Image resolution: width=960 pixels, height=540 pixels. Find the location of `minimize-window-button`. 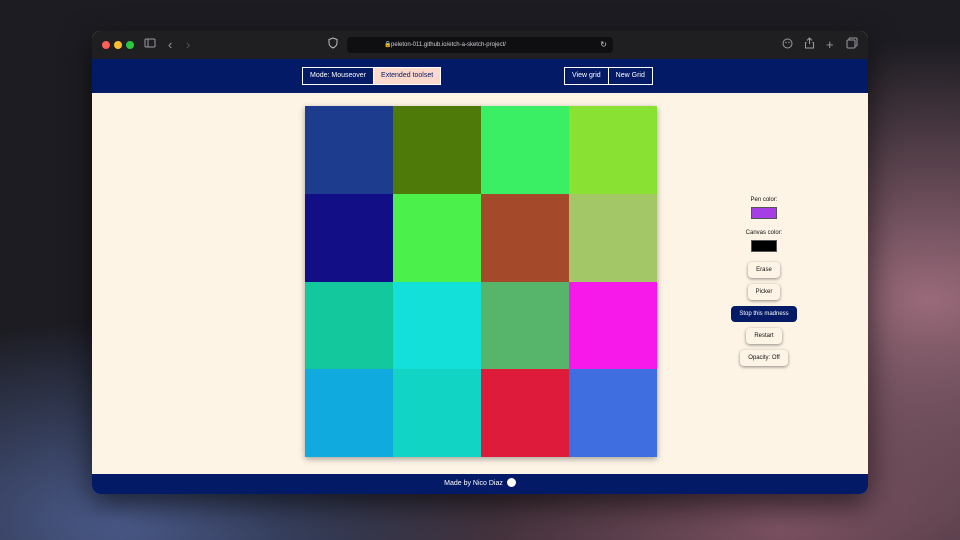

minimize-window-button is located at coordinates (118, 45).